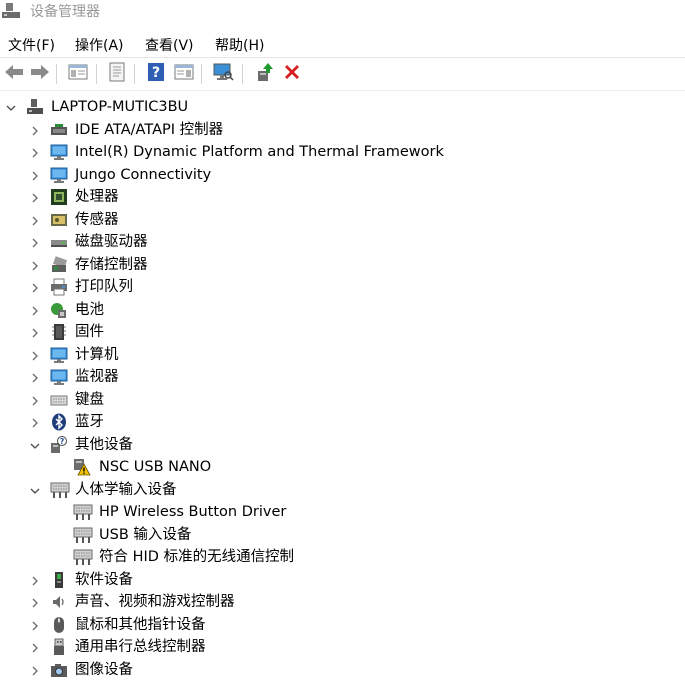  Describe the element at coordinates (59, 400) in the screenshot. I see `keyboard-icon` at that location.